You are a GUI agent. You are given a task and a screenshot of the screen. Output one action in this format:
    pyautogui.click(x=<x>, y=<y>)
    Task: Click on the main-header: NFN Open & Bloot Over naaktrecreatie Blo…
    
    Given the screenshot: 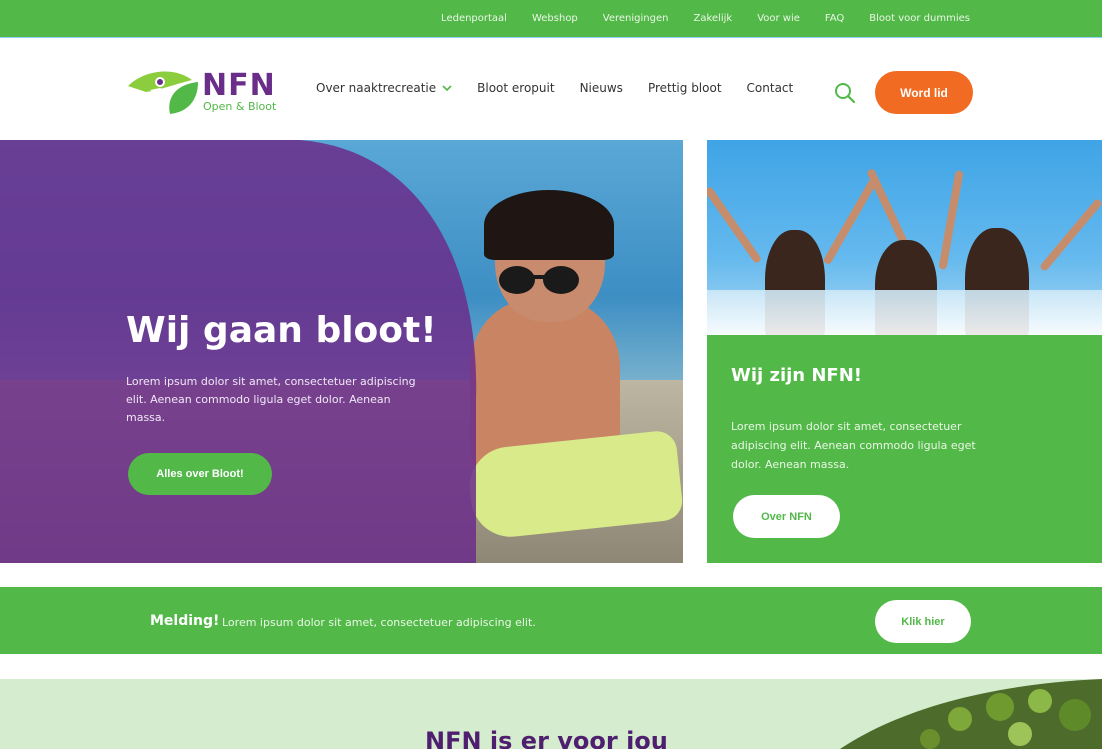 What is the action you would take?
    pyautogui.click(x=551, y=88)
    